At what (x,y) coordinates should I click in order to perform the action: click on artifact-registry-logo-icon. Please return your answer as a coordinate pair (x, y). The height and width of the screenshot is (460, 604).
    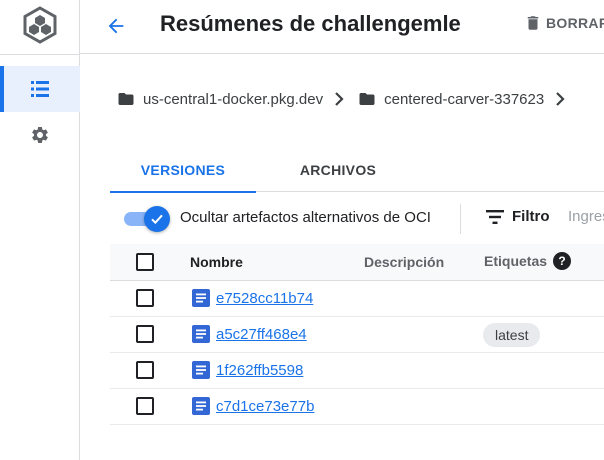
    Looking at the image, I should click on (40, 25).